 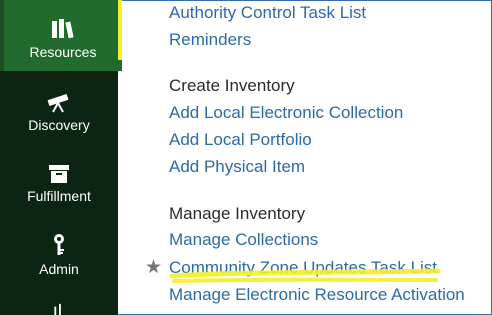 What do you see at coordinates (59, 244) in the screenshot?
I see `key-icon` at bounding box center [59, 244].